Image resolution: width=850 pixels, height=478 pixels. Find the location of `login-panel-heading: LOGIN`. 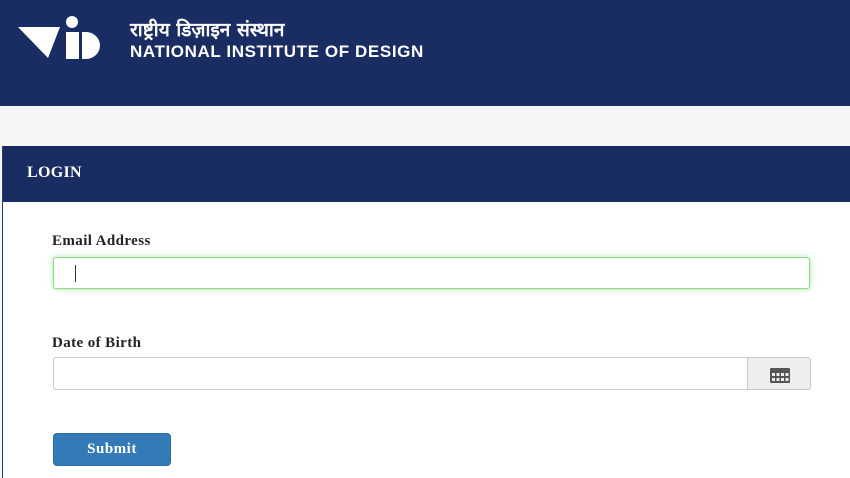

login-panel-heading: LOGIN is located at coordinates (426, 174).